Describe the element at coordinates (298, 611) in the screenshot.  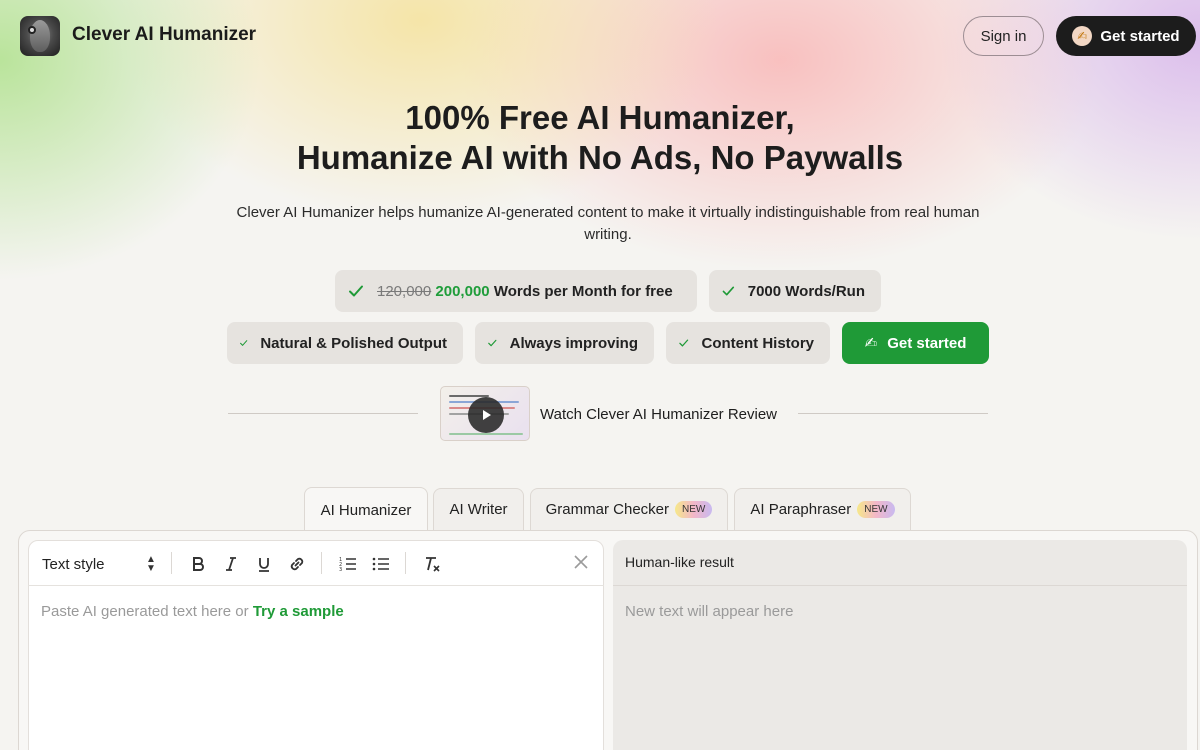
I see `try-sample-link: Try a sample` at that location.